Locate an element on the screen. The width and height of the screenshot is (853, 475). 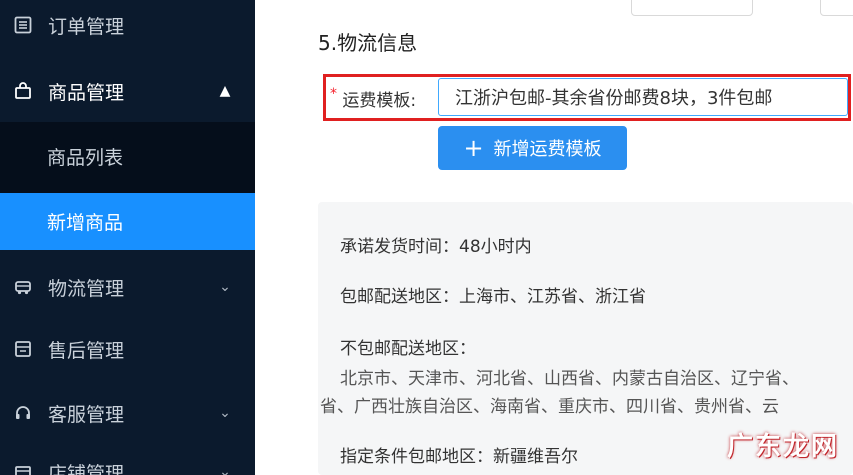
sidebar-item-label: 商品管理 is located at coordinates (86, 92).